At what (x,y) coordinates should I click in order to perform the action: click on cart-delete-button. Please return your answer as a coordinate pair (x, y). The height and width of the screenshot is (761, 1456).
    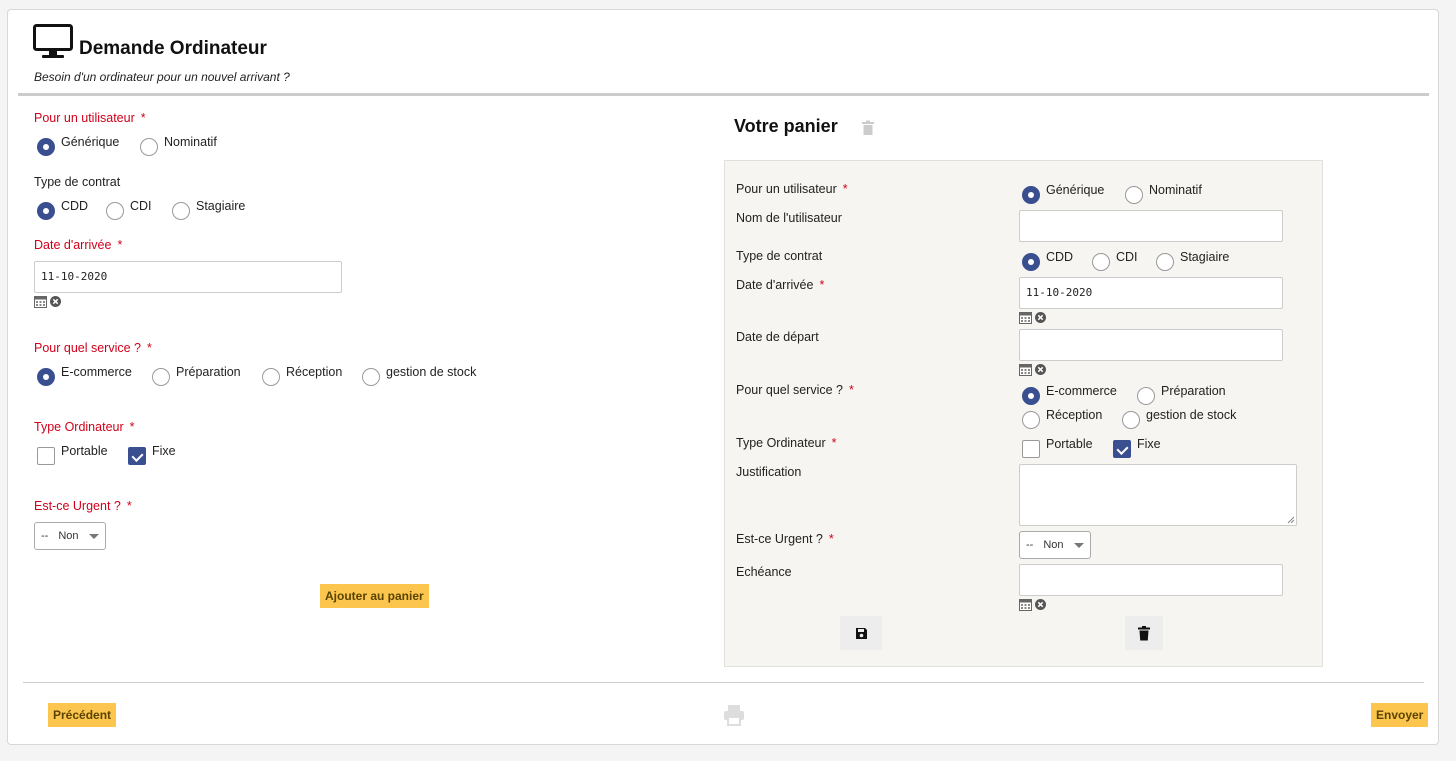
    Looking at the image, I should click on (1144, 633).